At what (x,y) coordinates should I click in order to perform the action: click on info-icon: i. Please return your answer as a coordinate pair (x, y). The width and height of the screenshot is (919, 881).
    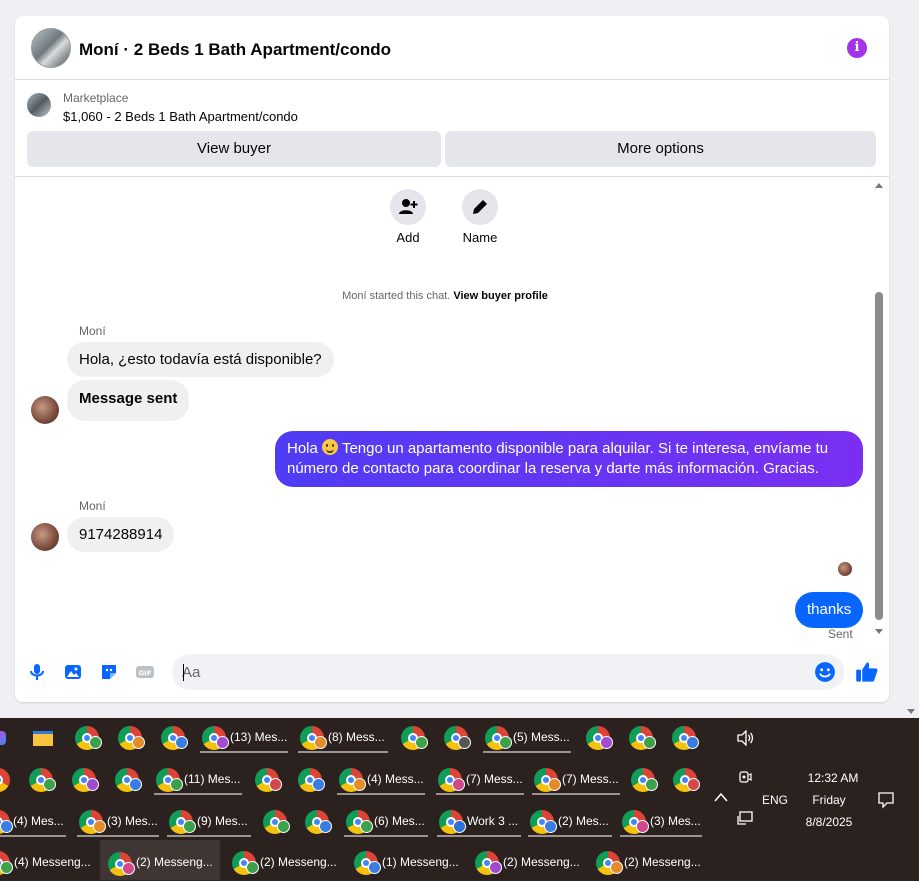
    Looking at the image, I should click on (857, 48).